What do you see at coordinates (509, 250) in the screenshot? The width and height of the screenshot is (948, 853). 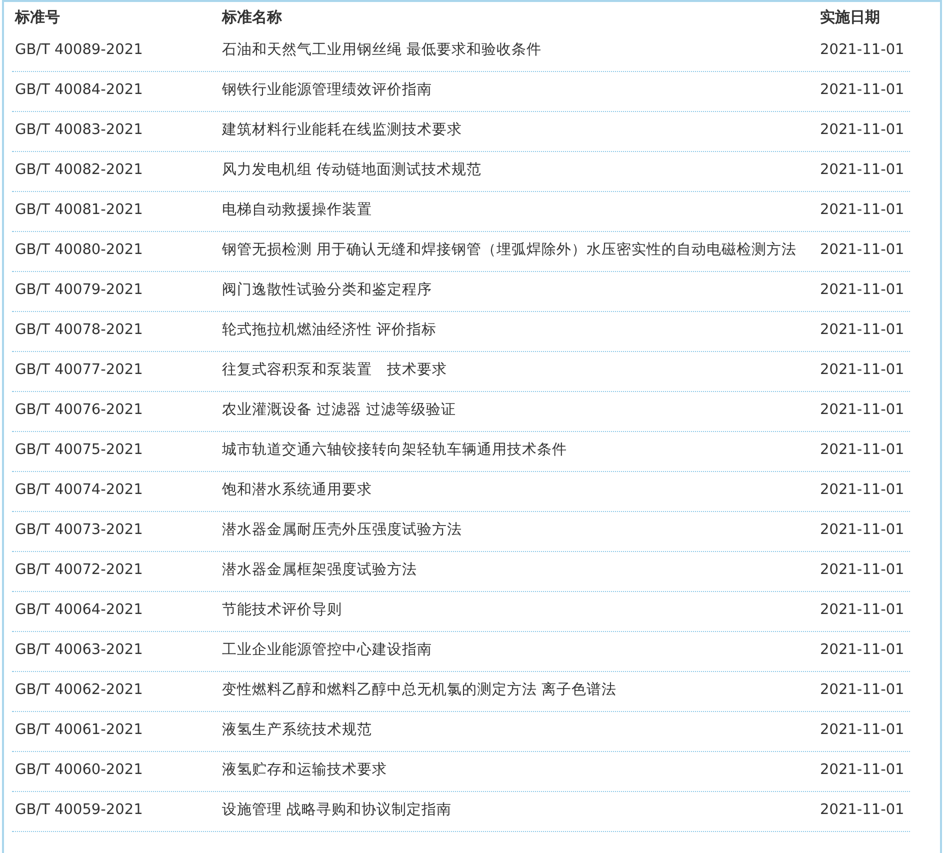 I see `table-cell-text: 钢管无损检测 用于确认无缝和焊接钢管（埋弧焊除外）水压密实性的自动电磁检测方法` at bounding box center [509, 250].